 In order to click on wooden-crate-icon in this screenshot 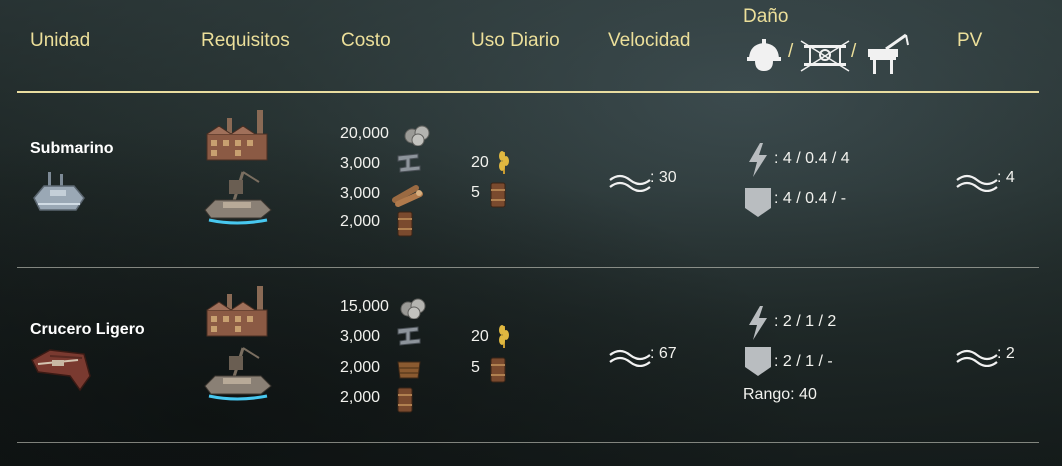, I will do `click(409, 370)`.